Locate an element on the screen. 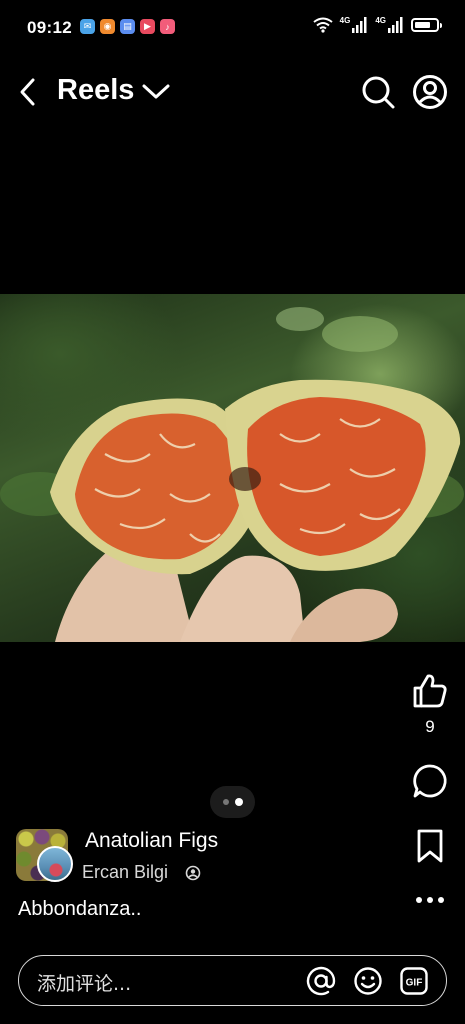  network-label-1: 4G is located at coordinates (345, 20).